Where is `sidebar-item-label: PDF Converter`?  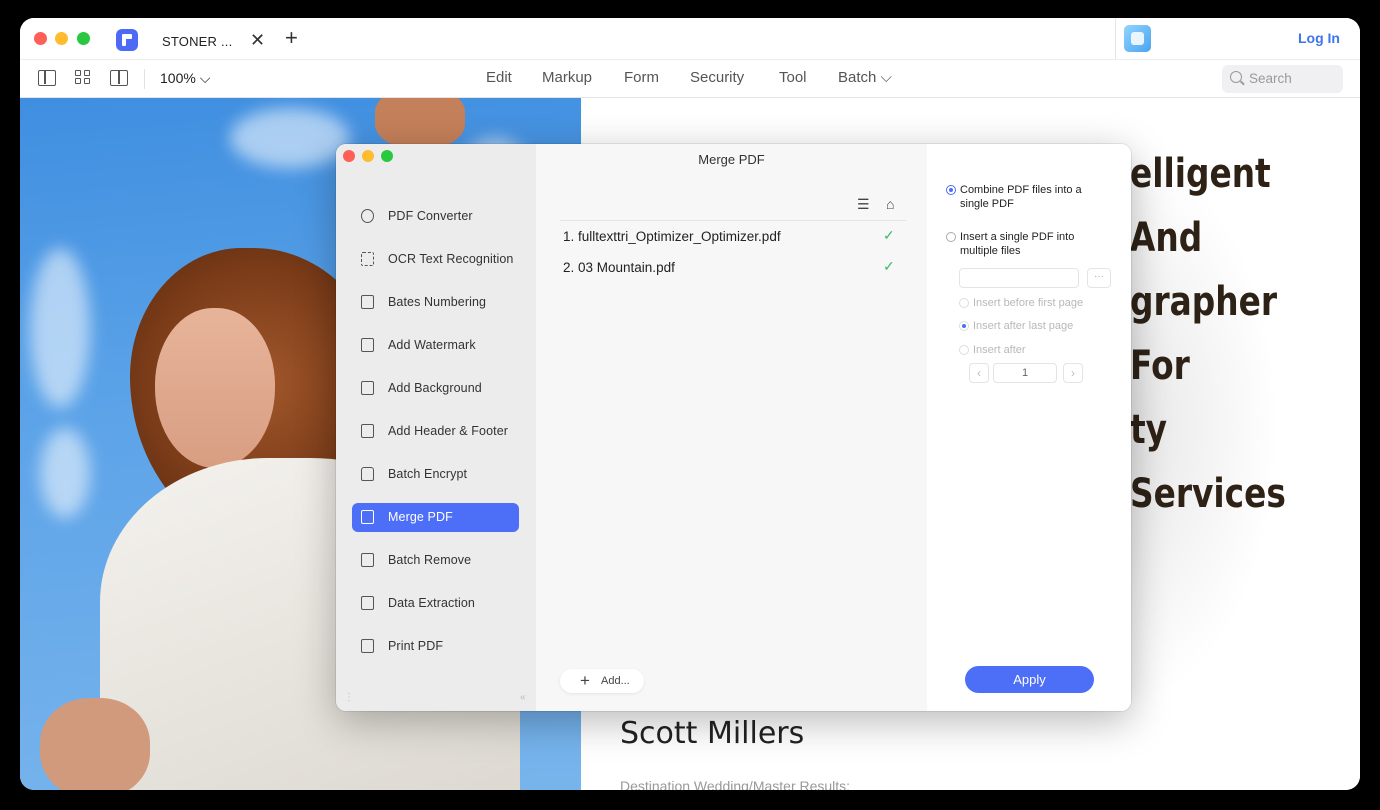
sidebar-item-label: PDF Converter is located at coordinates (430, 216).